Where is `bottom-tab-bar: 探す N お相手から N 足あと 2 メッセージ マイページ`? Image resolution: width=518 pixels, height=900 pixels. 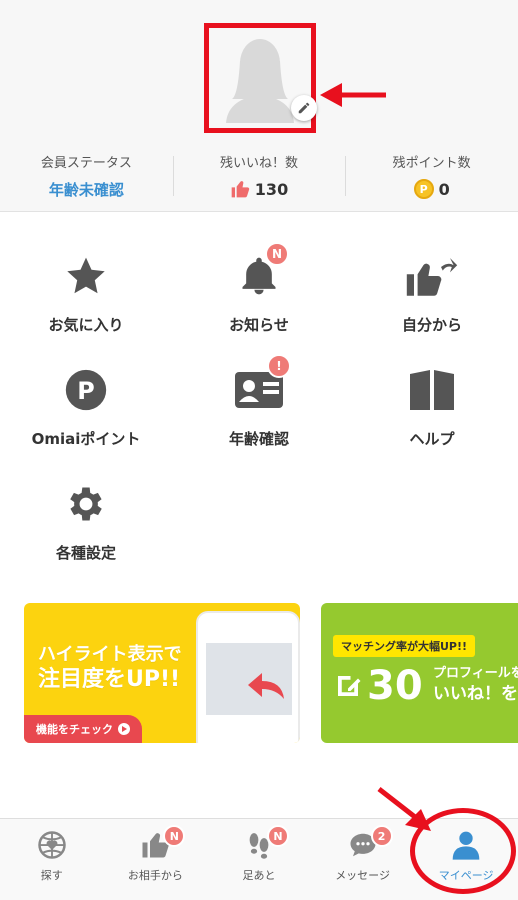
bottom-tab-bar: 探す N お相手から N 足あと 2 メッセージ マイページ is located at coordinates (259, 859).